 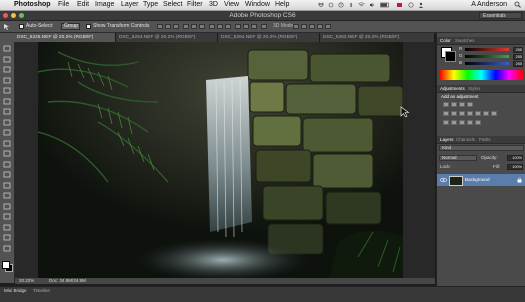 I want to click on menu-file: File, so click(x=63, y=5).